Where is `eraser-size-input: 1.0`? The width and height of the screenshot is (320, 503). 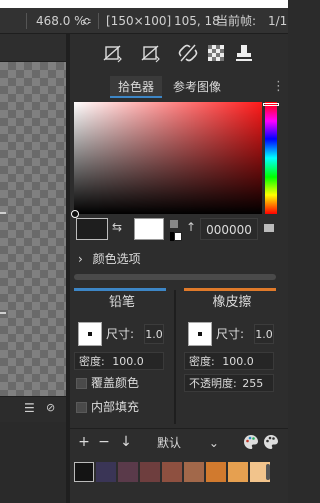 eraser-size-input: 1.0 is located at coordinates (264, 334).